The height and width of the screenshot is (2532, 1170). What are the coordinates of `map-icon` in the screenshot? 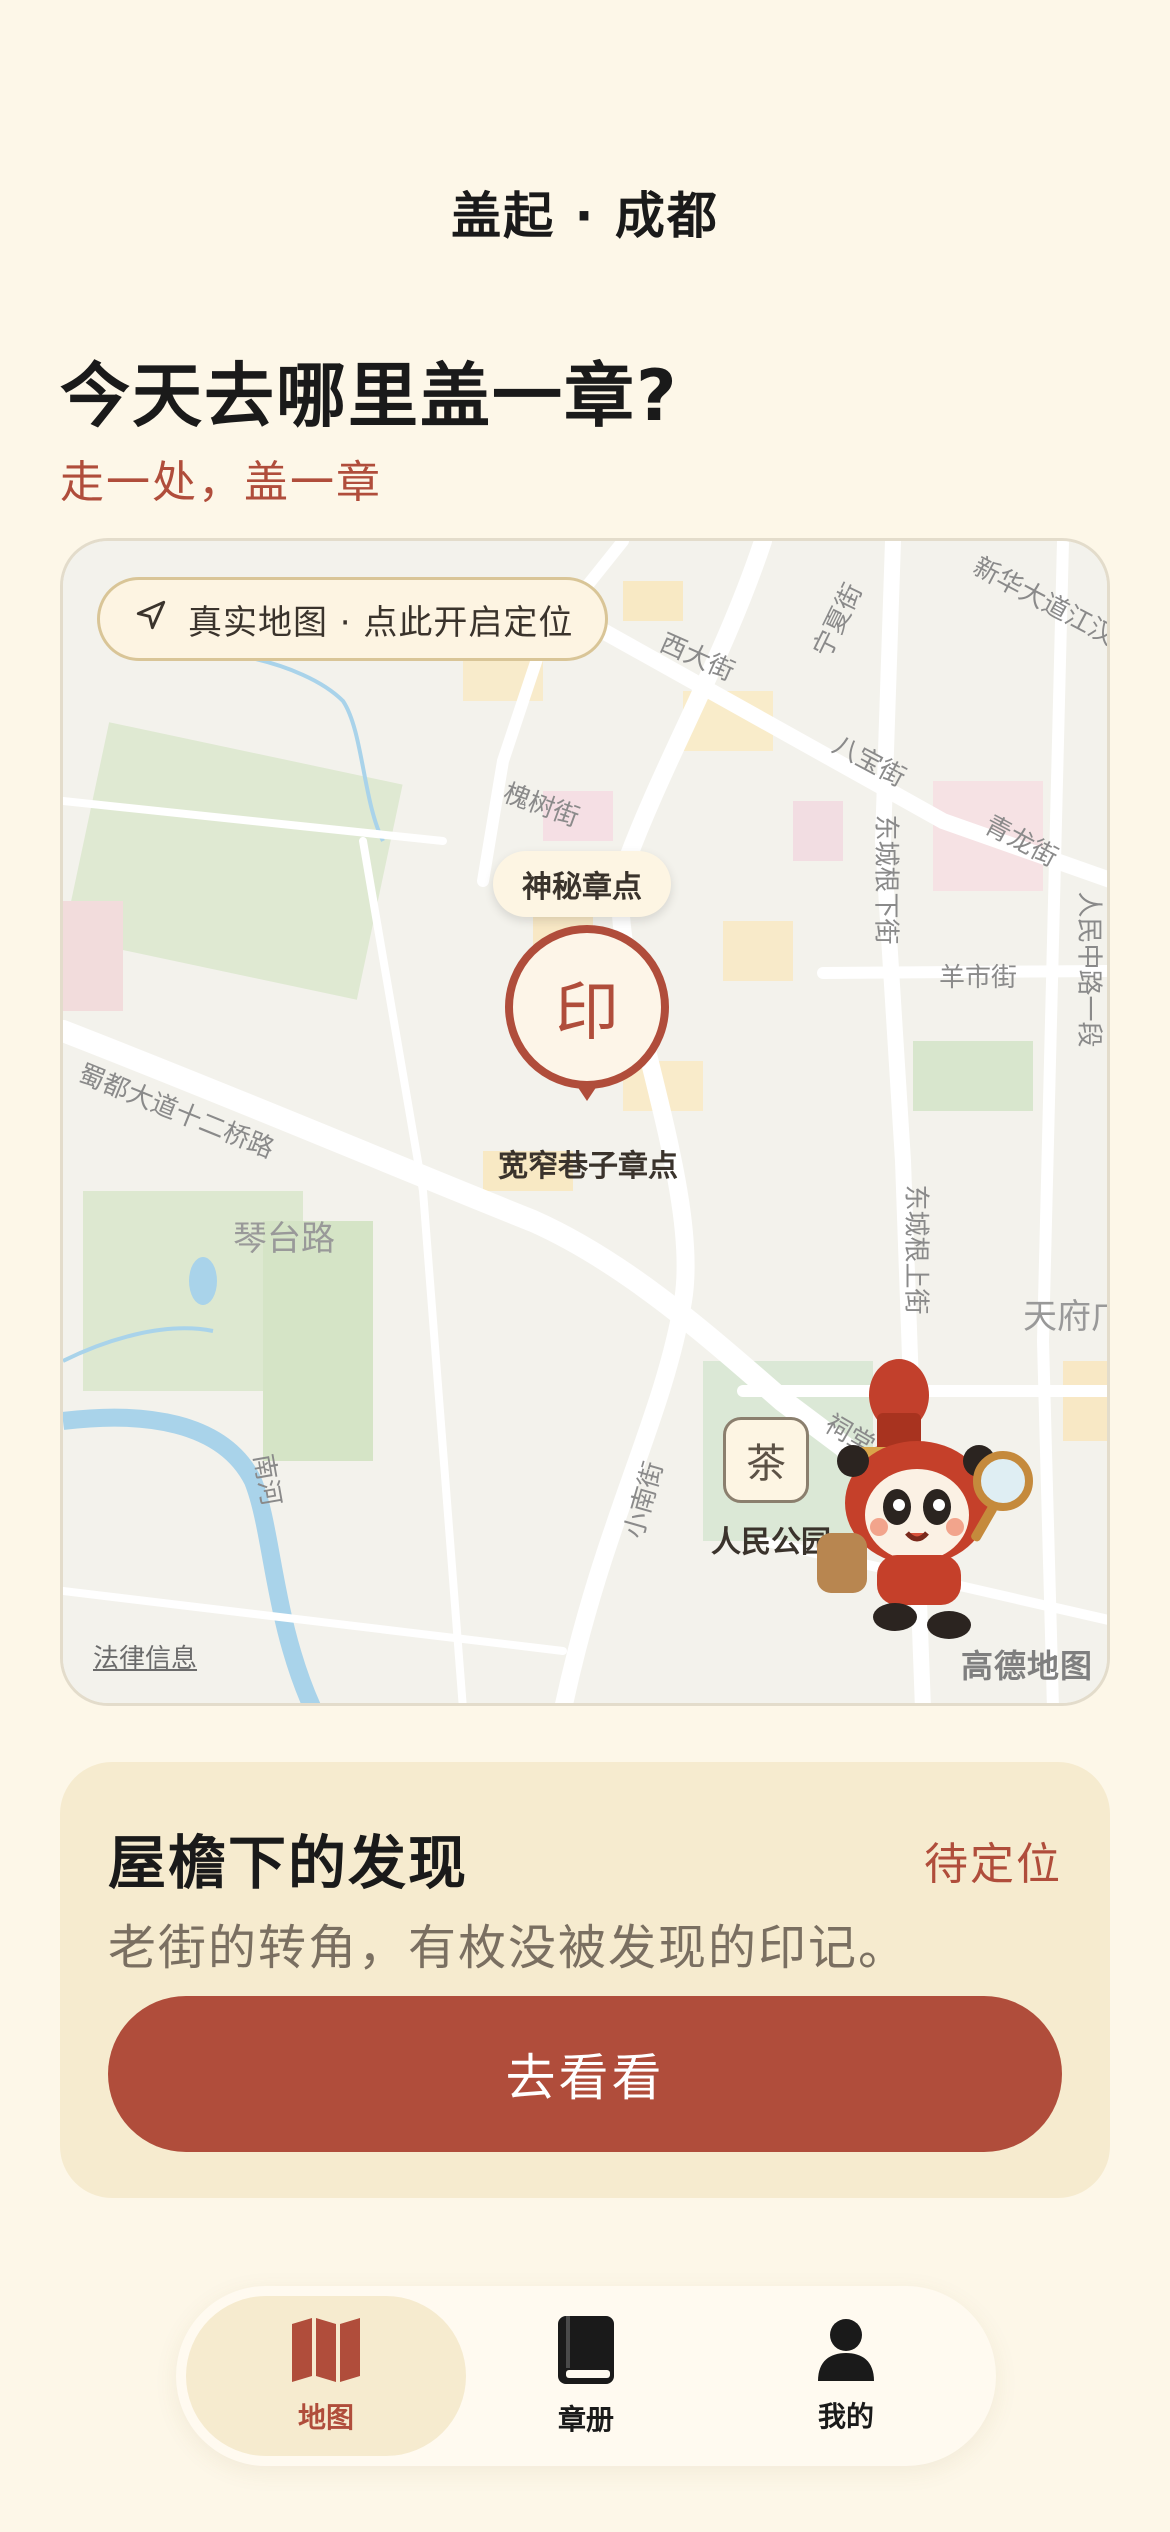 It's located at (326, 2352).